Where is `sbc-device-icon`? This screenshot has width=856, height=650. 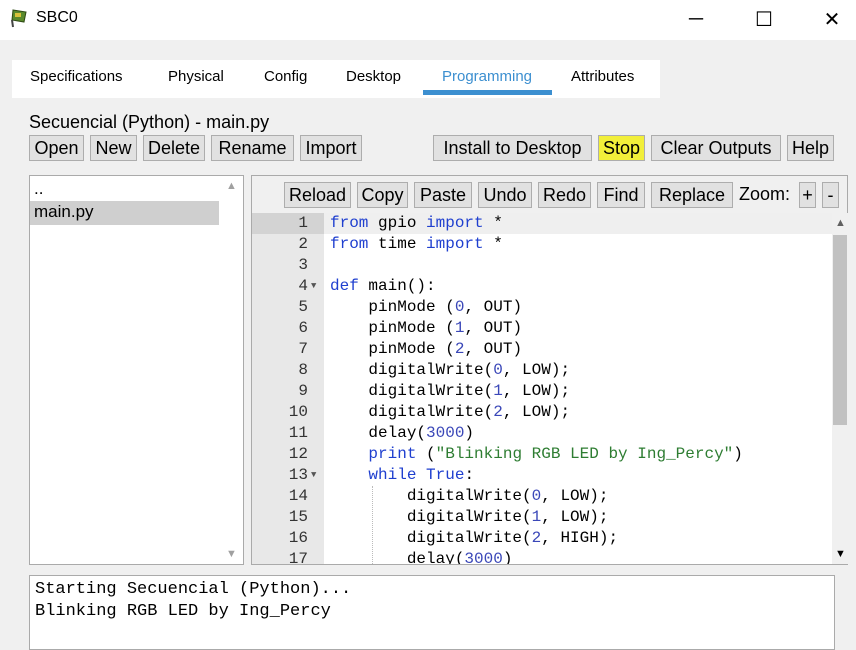
sbc-device-icon is located at coordinates (19, 18).